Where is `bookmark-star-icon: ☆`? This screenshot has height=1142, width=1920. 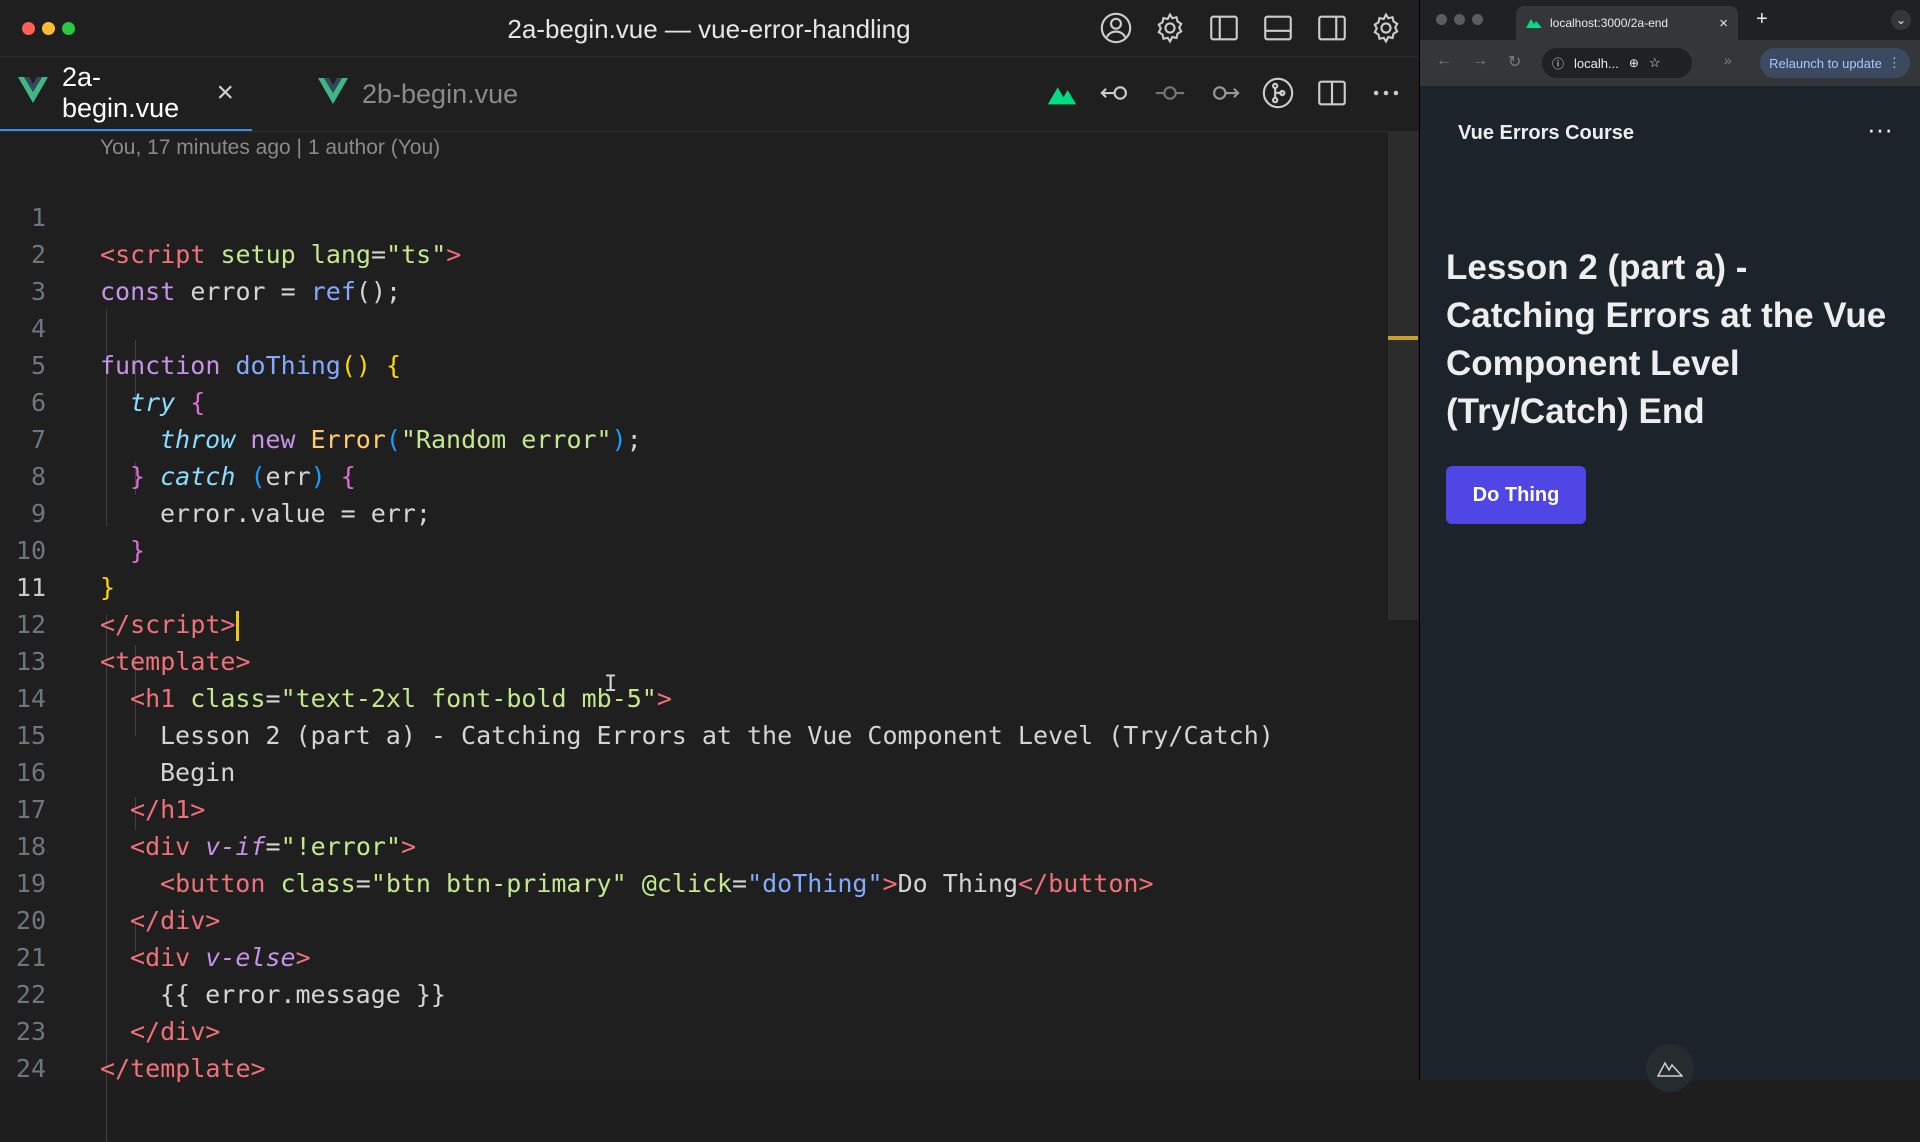 bookmark-star-icon: ☆ is located at coordinates (1655, 63).